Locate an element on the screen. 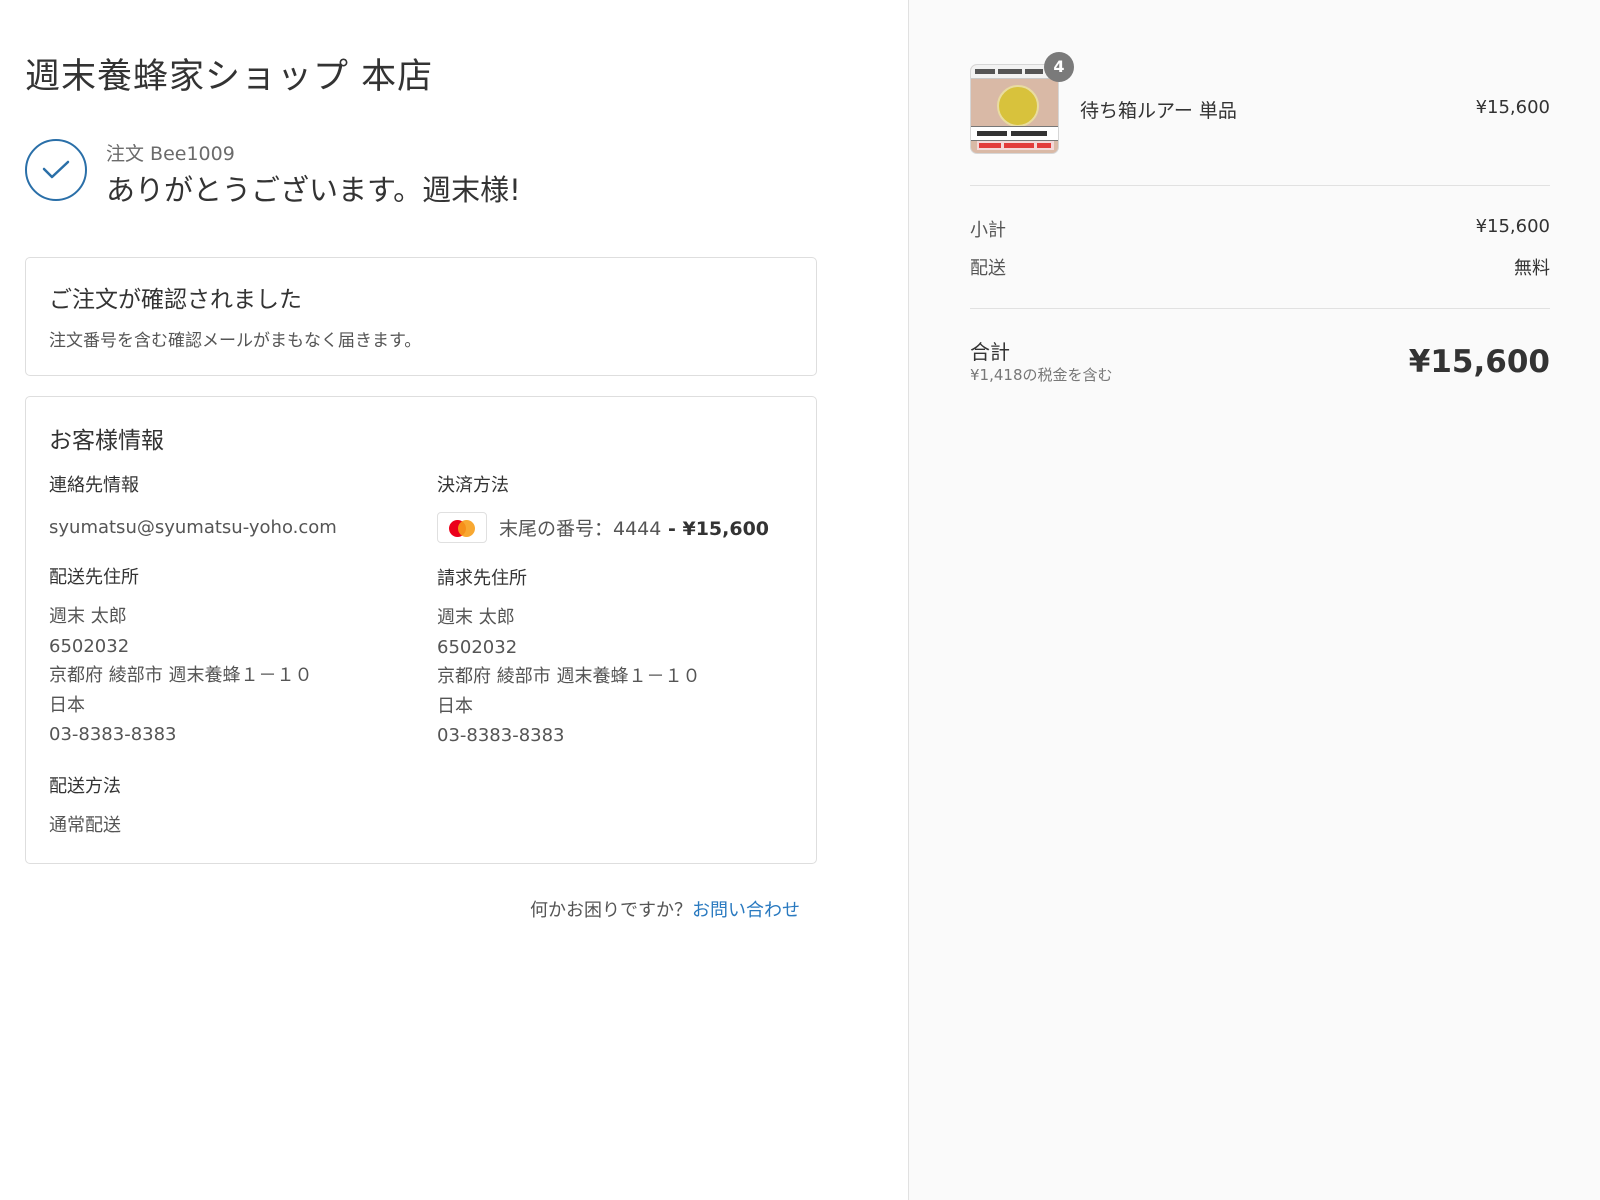  payment-row: 末尾の番号：4444 - ¥15,600 is located at coordinates (622, 527).